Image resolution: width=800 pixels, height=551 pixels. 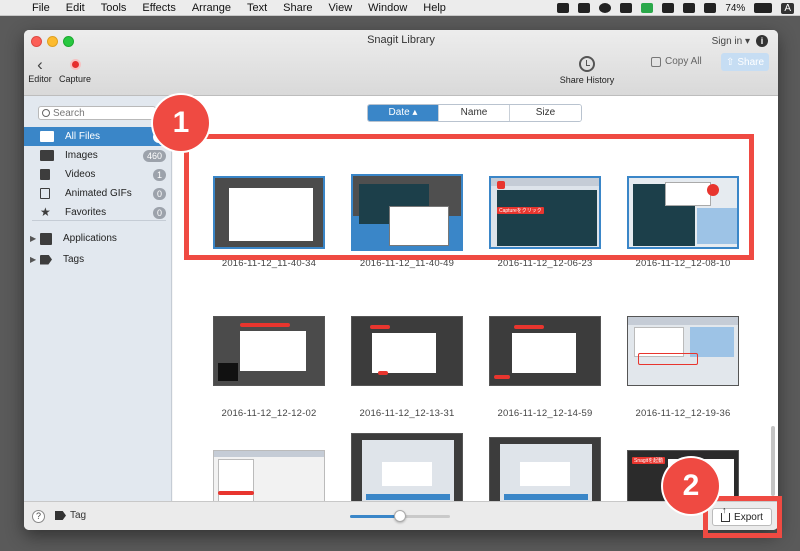 What do you see at coordinates (407, 413) in the screenshot?
I see `thumbnail-label: 2016-11-12_12-13-31` at bounding box center [407, 413].